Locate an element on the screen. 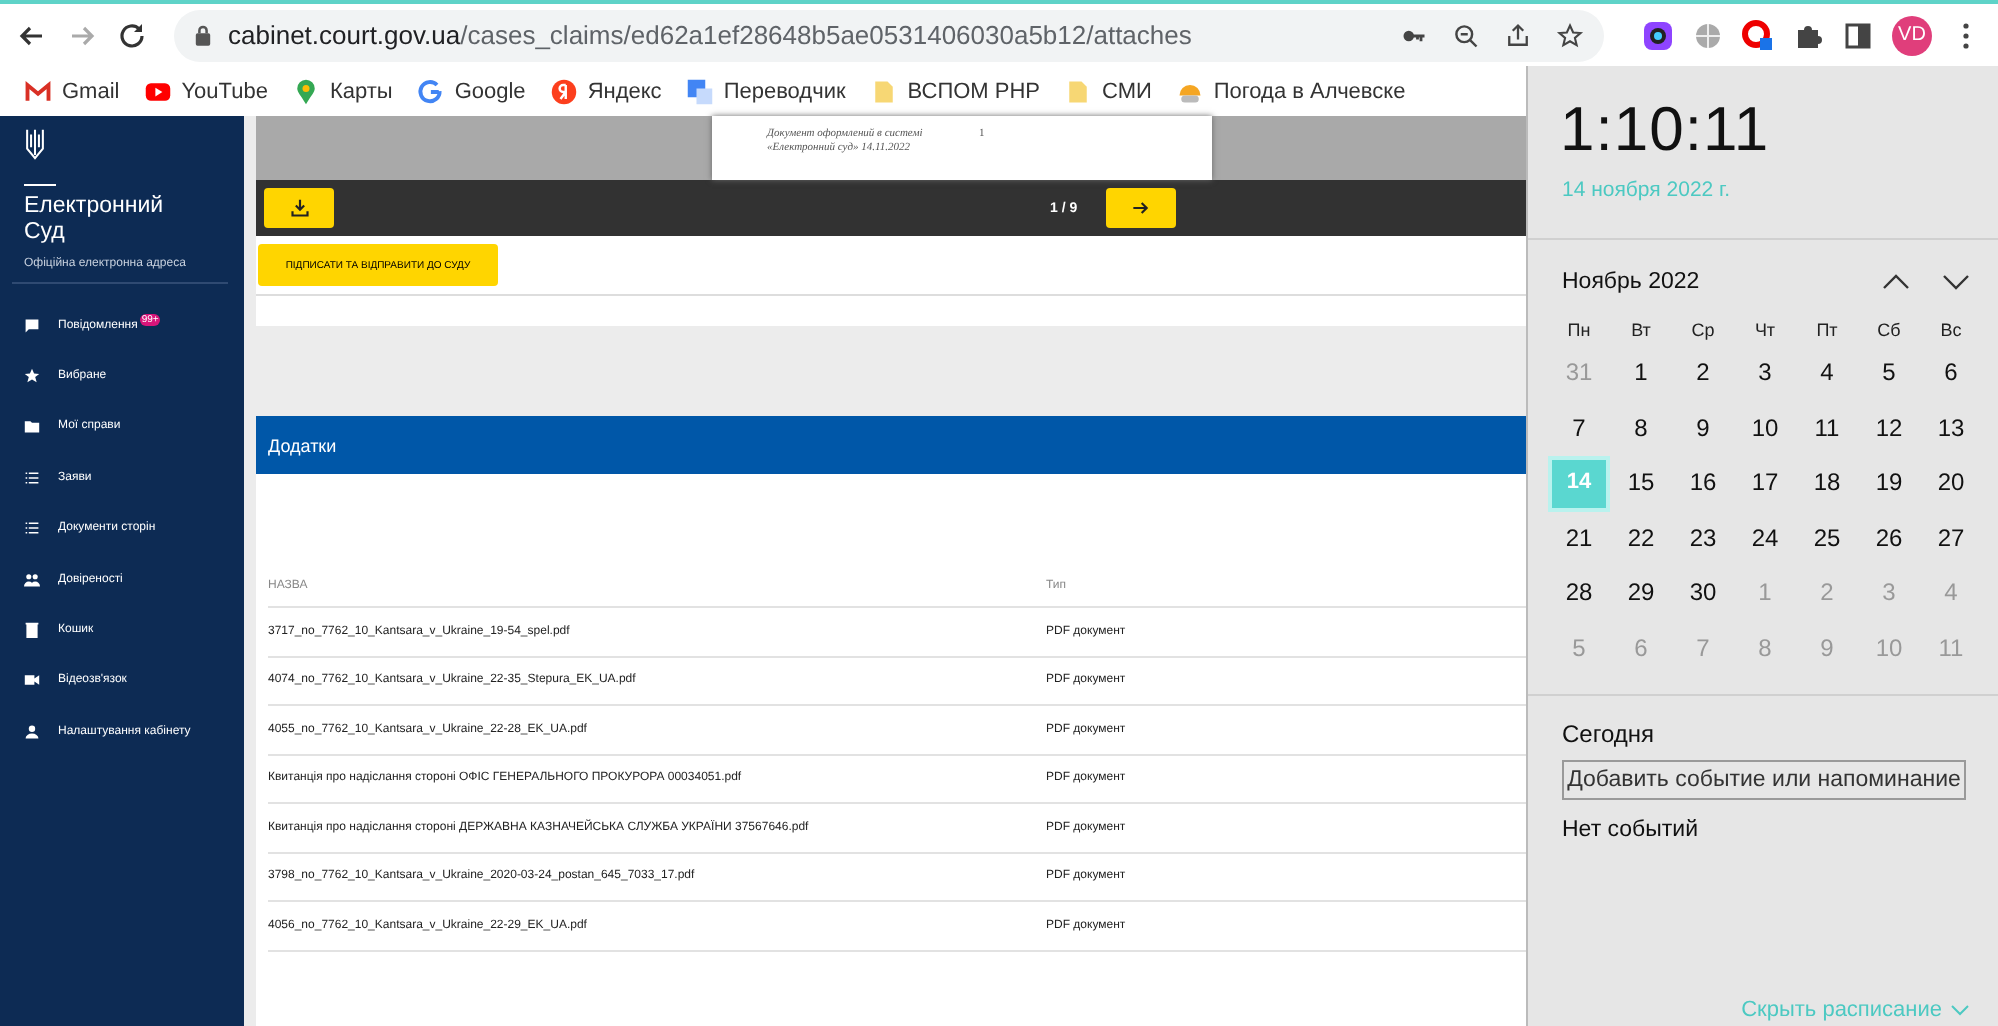  bookmark: СМИ is located at coordinates (1108, 91).